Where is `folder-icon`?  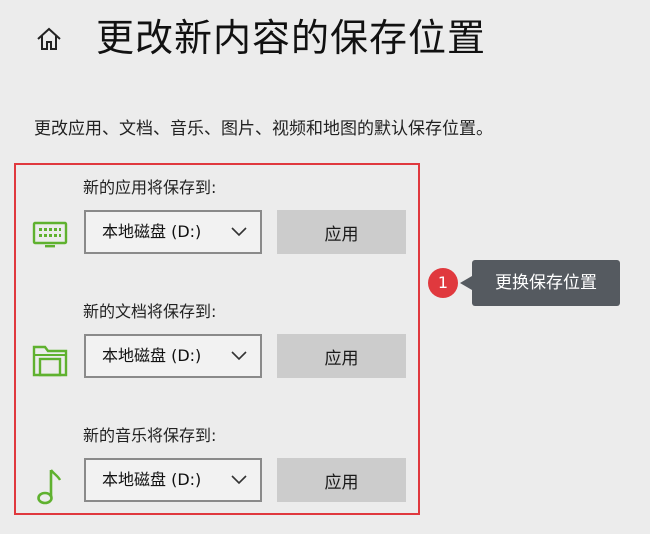 folder-icon is located at coordinates (50, 360).